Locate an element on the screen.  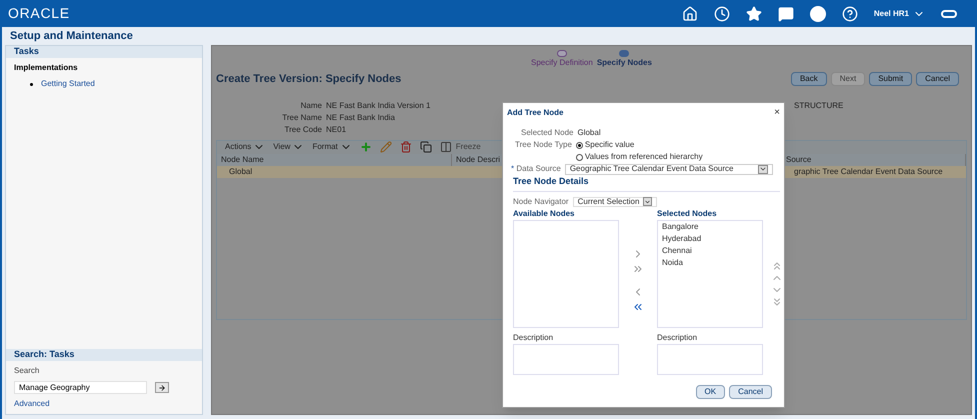
field-label: * Data Source is located at coordinates (536, 169).